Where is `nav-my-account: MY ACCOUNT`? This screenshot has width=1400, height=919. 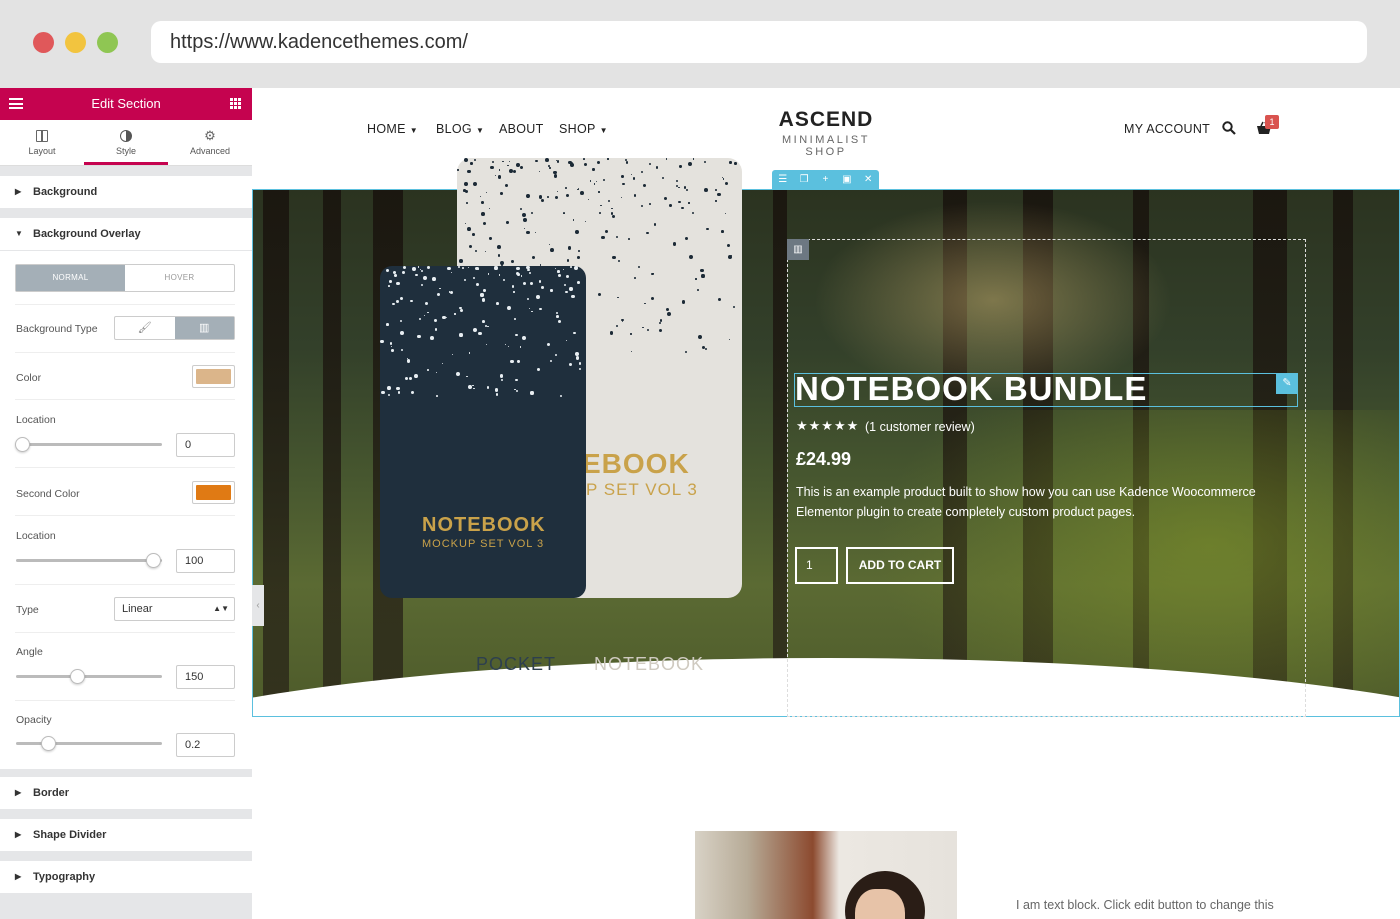 nav-my-account: MY ACCOUNT is located at coordinates (1167, 129).